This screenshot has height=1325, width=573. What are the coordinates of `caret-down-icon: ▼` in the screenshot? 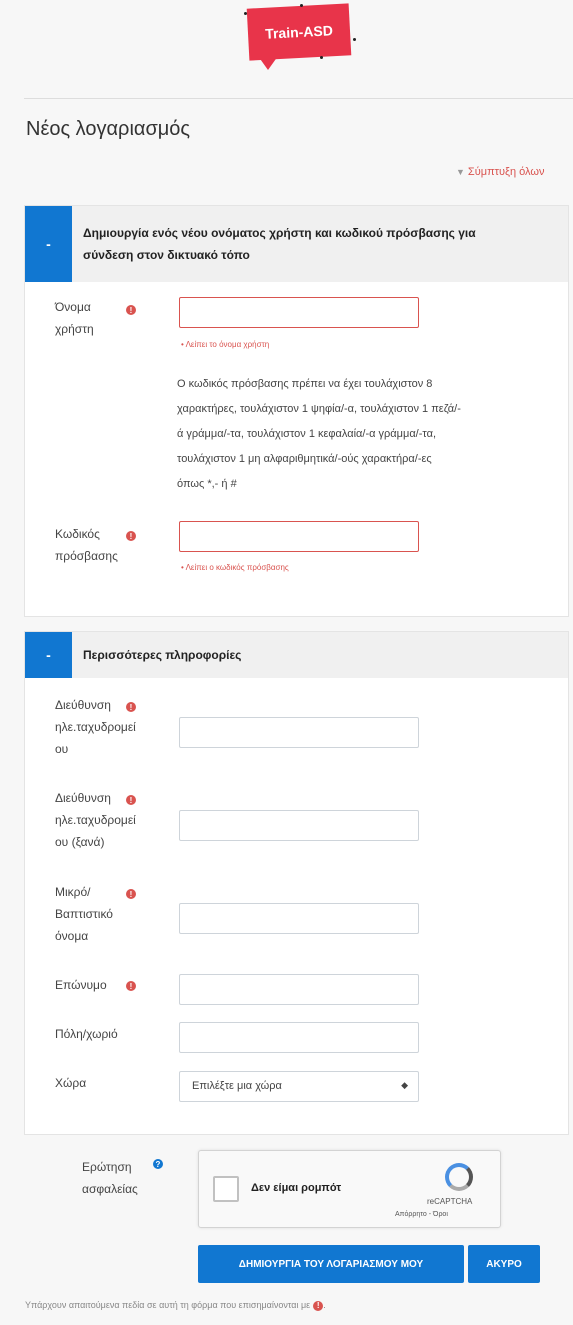 It's located at (460, 172).